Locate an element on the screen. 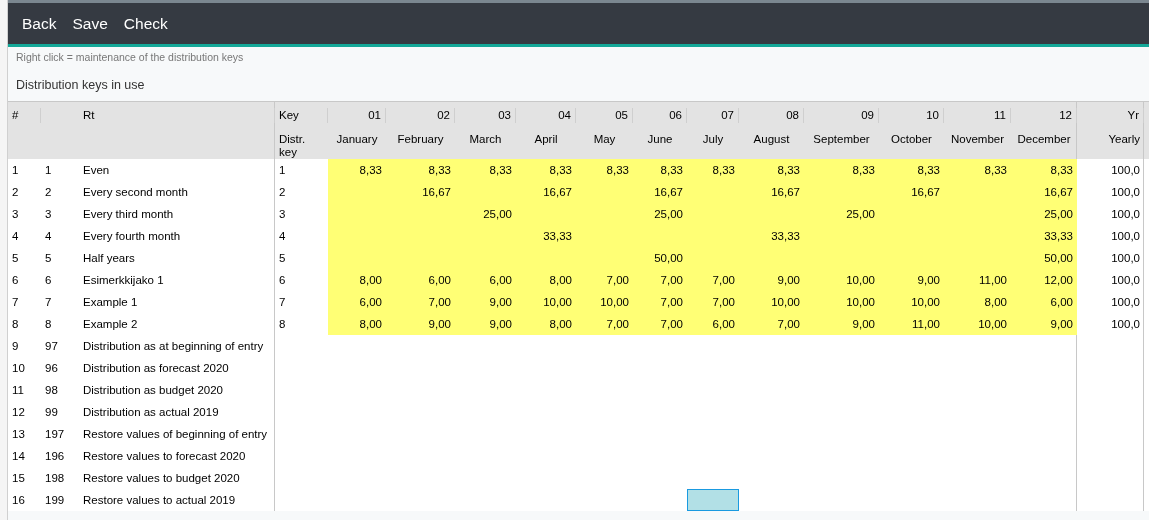  column-header: Rt is located at coordinates (177, 115).